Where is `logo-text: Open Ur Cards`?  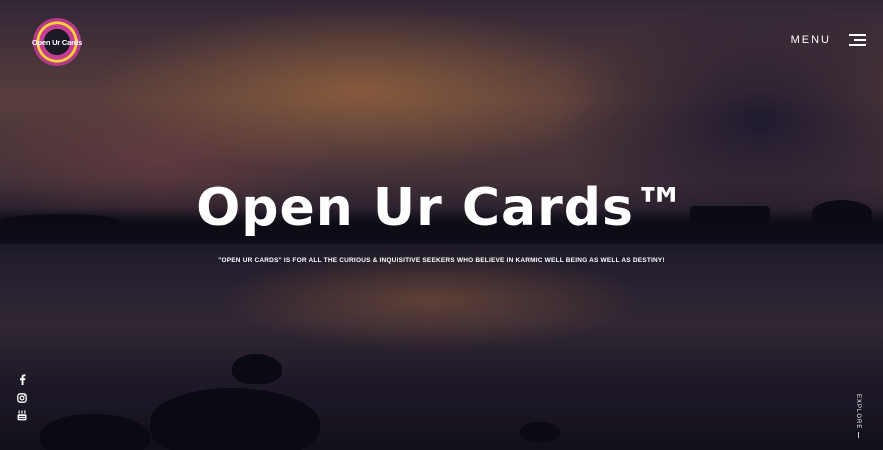 logo-text: Open Ur Cards is located at coordinates (57, 42).